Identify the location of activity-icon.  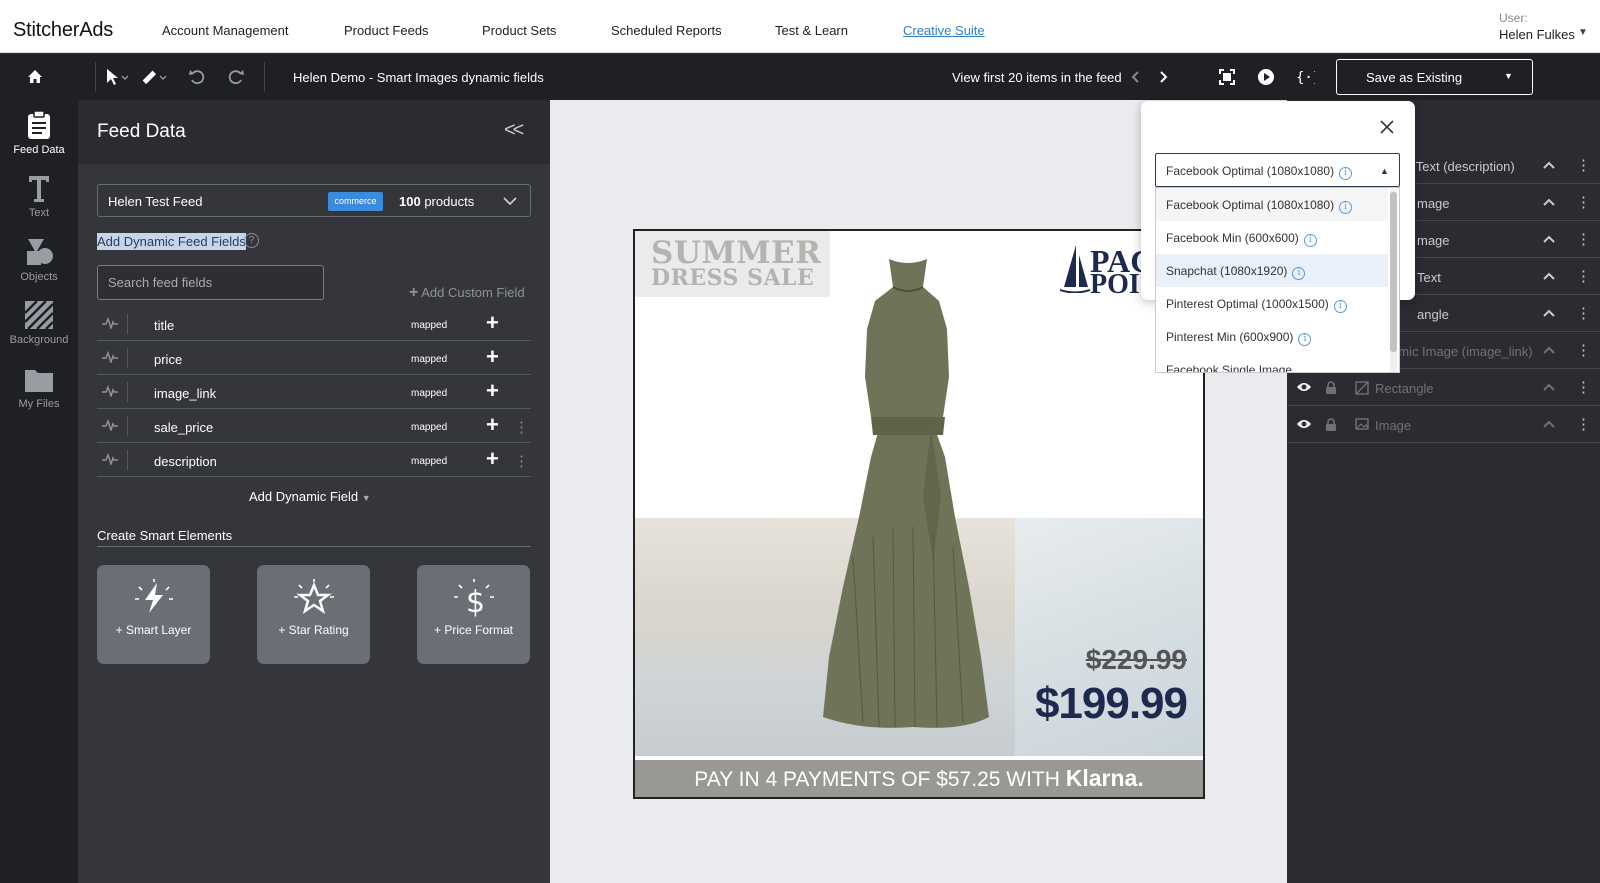
(110, 391).